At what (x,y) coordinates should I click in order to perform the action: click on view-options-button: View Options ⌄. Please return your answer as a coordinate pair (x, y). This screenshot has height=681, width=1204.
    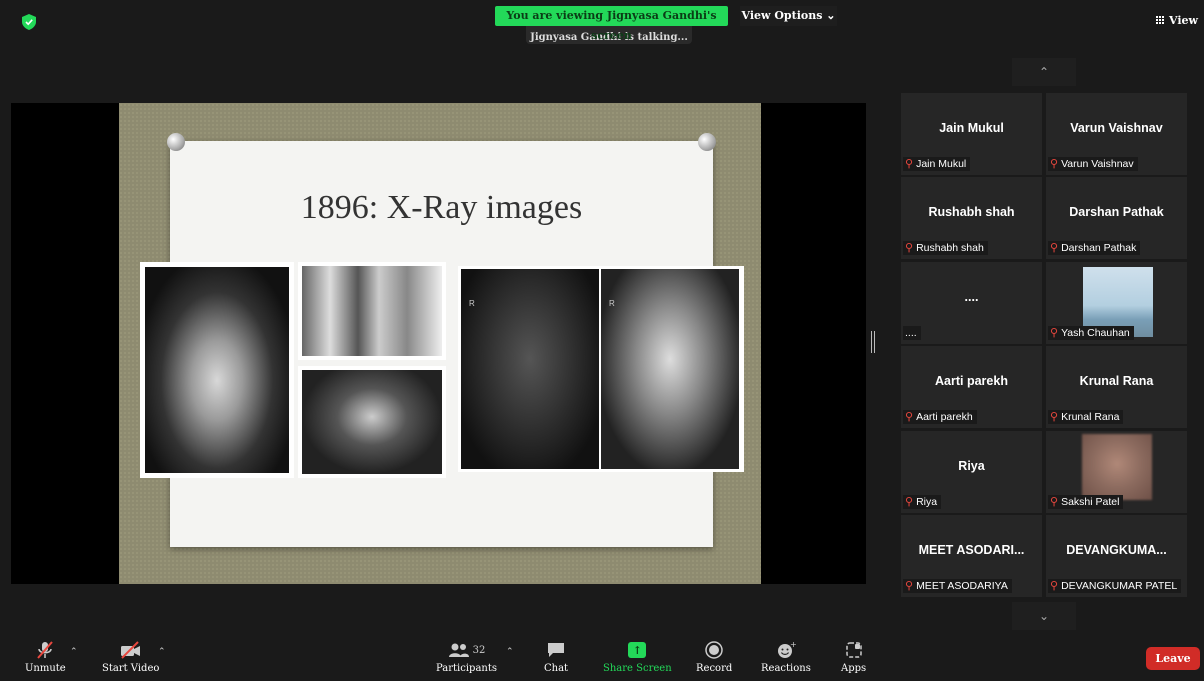
    Looking at the image, I should click on (788, 16).